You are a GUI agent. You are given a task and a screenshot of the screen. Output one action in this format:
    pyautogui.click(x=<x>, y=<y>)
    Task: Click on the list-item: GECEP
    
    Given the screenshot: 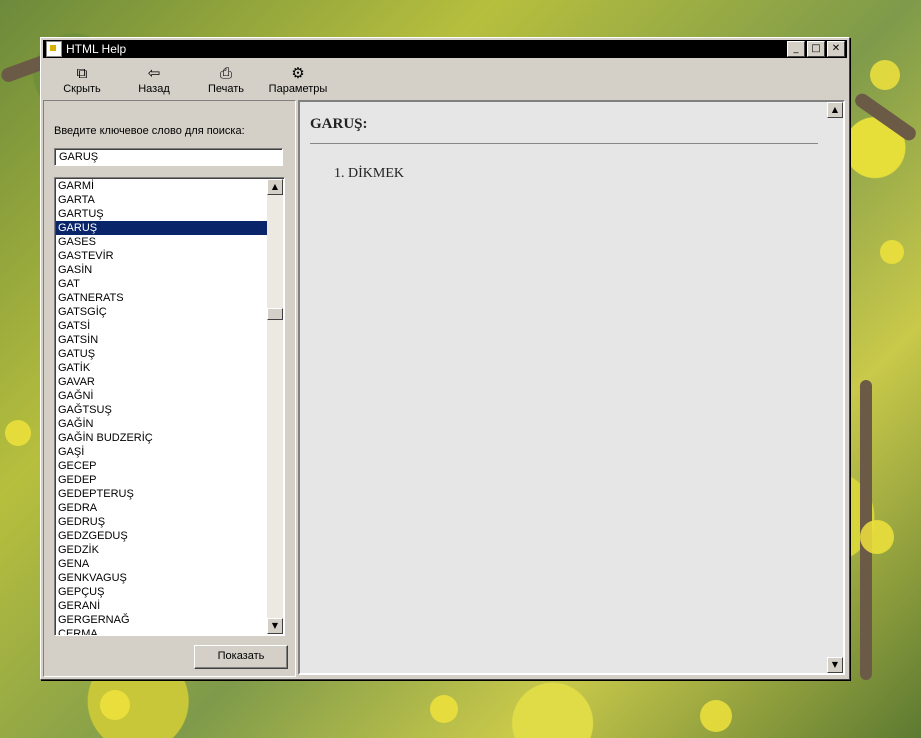 What is the action you would take?
    pyautogui.click(x=162, y=466)
    